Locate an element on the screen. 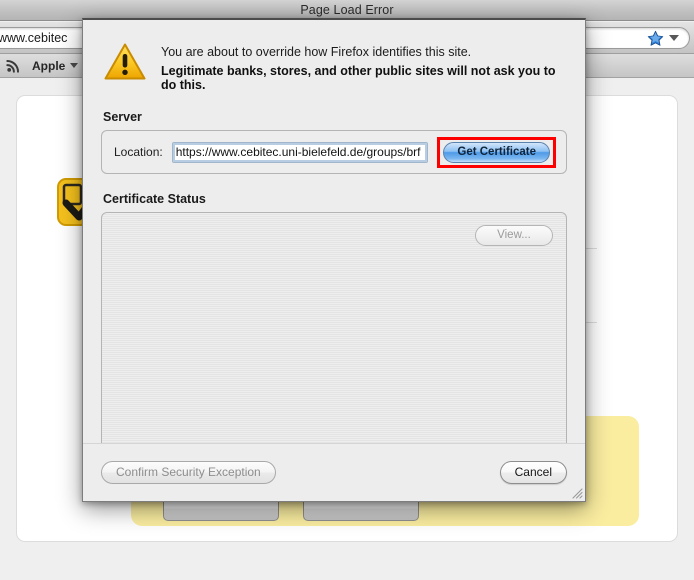  server-group-title: Server is located at coordinates (122, 117).